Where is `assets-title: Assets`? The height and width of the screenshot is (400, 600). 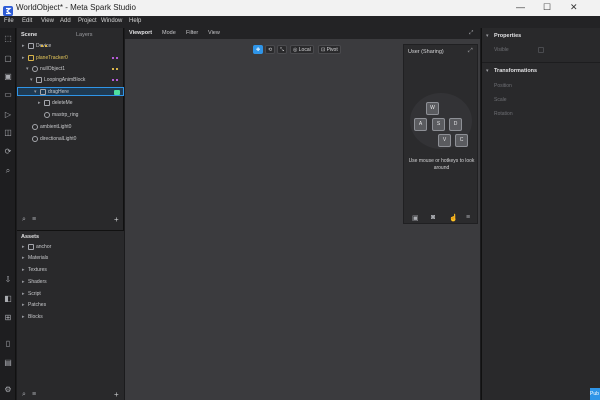
assets-title: Assets is located at coordinates (30, 237).